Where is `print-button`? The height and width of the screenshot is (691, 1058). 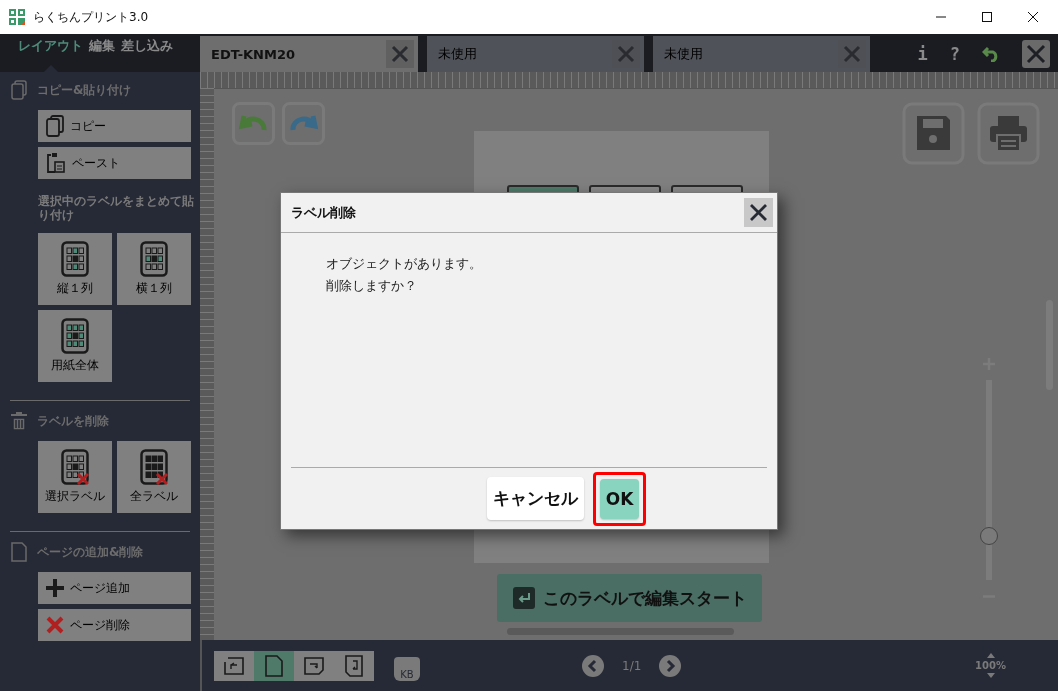
print-button is located at coordinates (1008, 133).